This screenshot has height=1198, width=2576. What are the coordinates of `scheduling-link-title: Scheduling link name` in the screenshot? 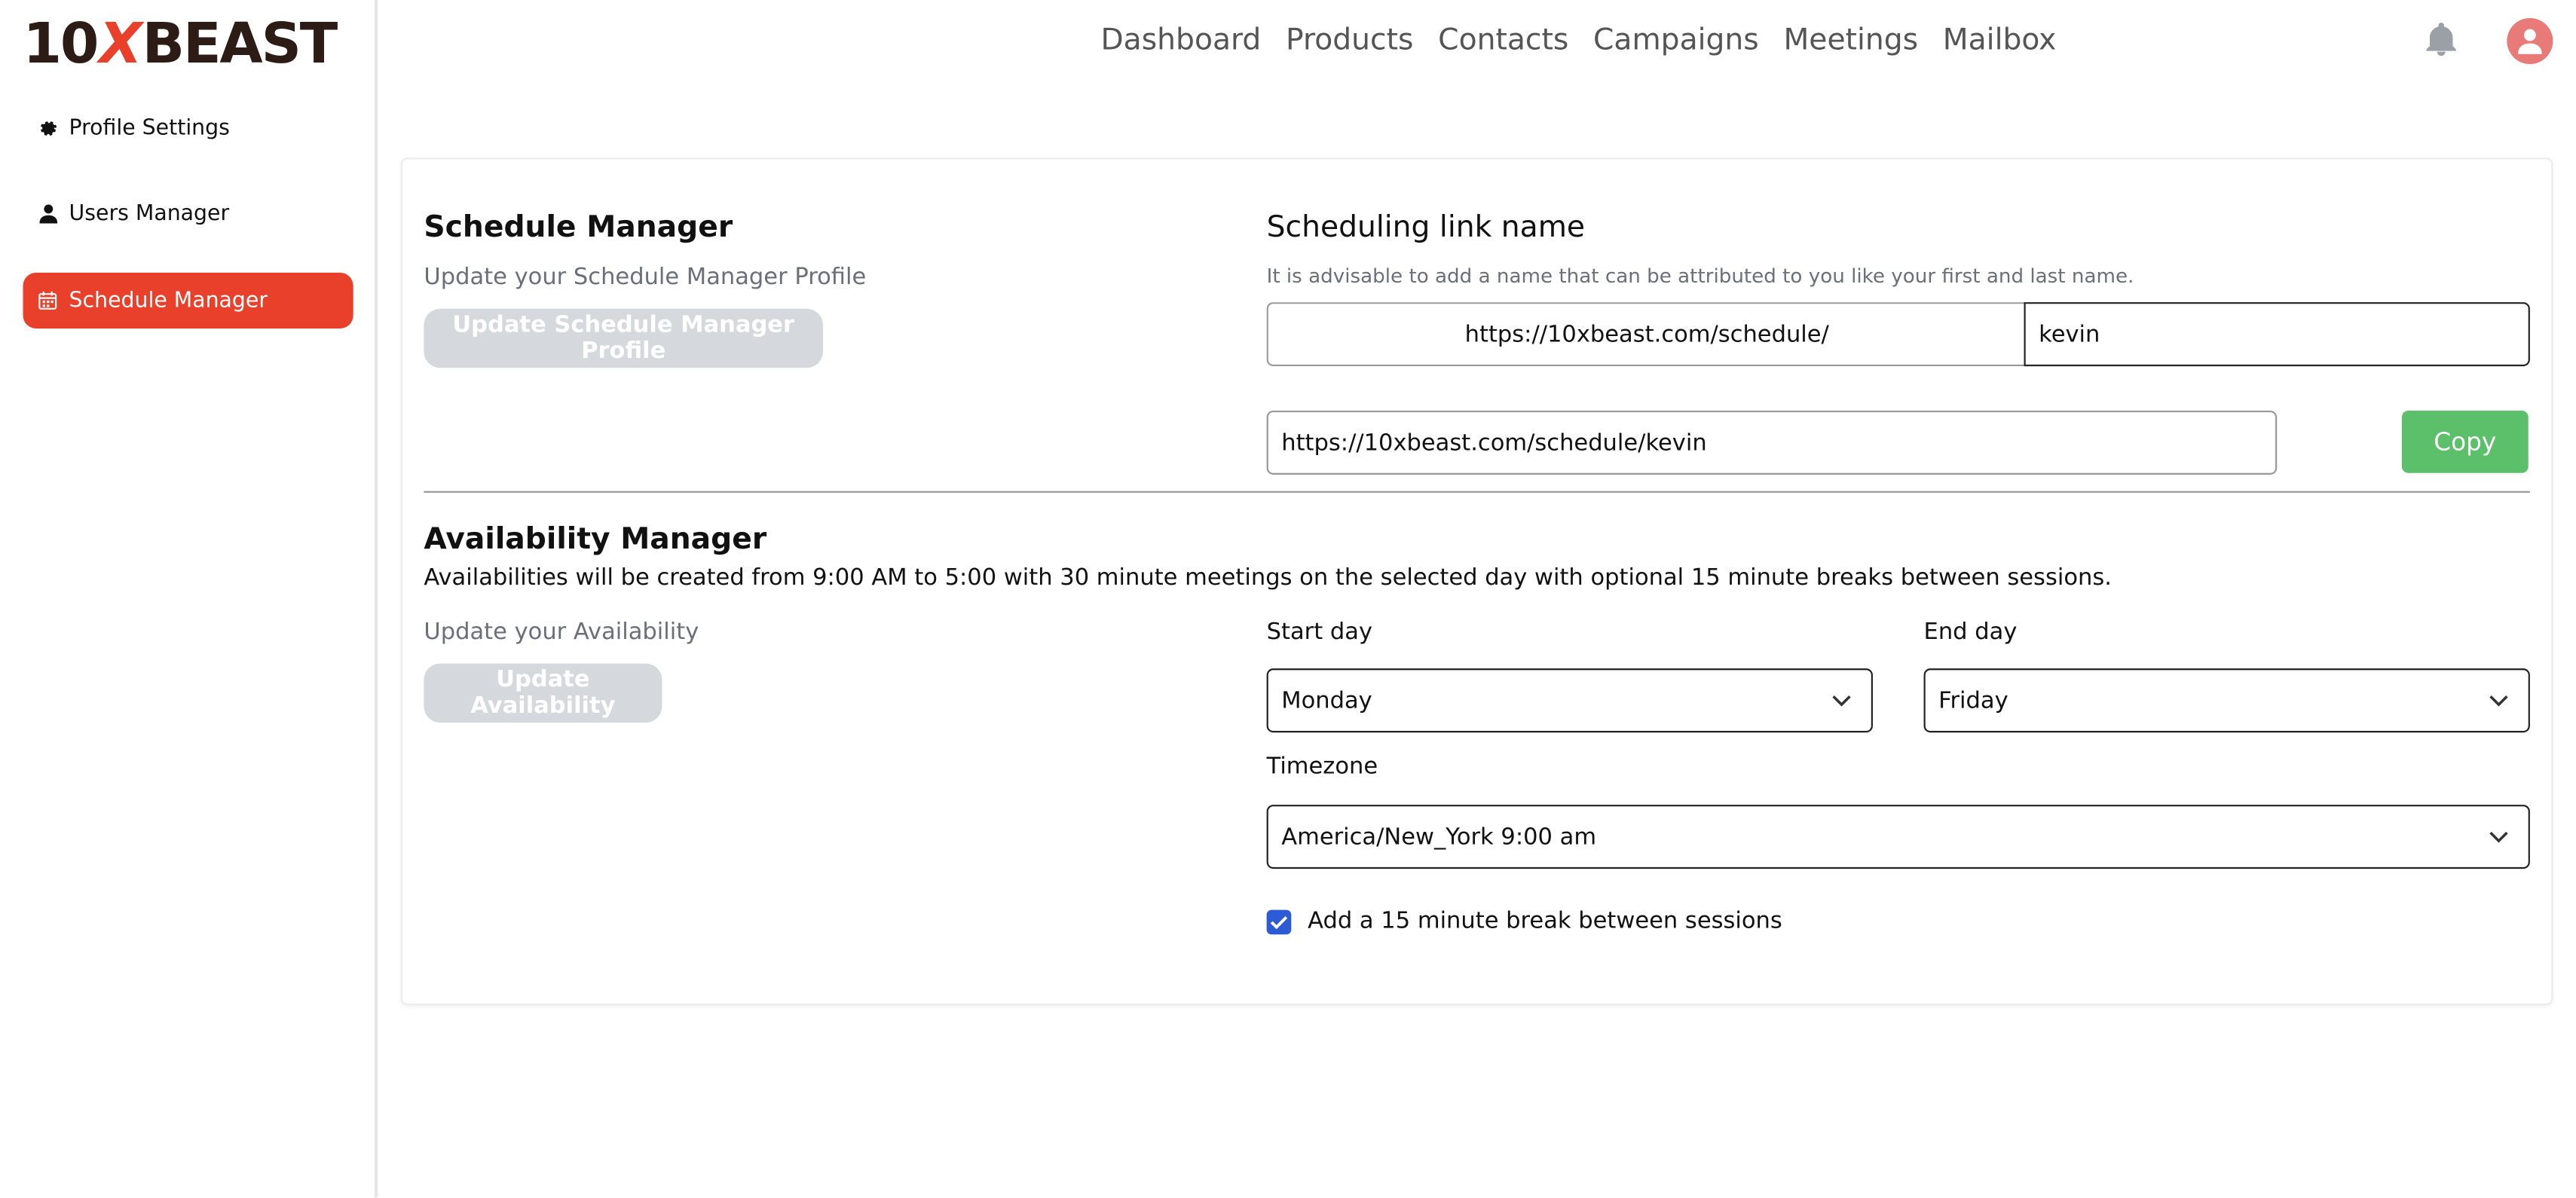 It's located at (1426, 227).